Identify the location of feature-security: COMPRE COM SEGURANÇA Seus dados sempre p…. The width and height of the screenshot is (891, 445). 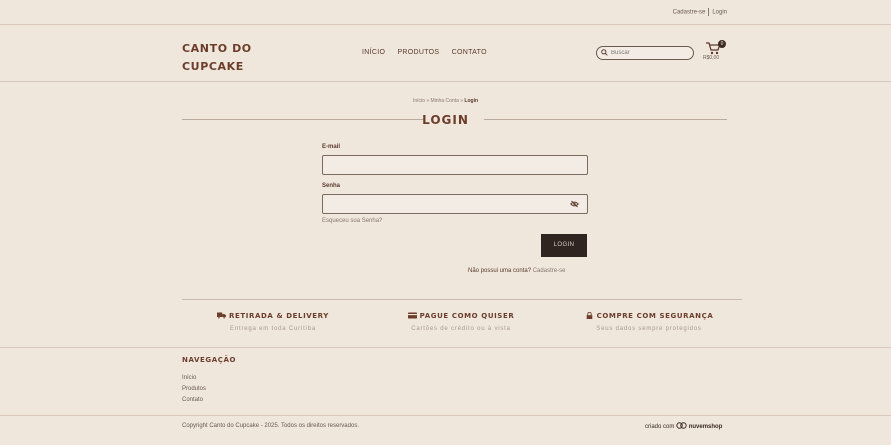
(649, 322).